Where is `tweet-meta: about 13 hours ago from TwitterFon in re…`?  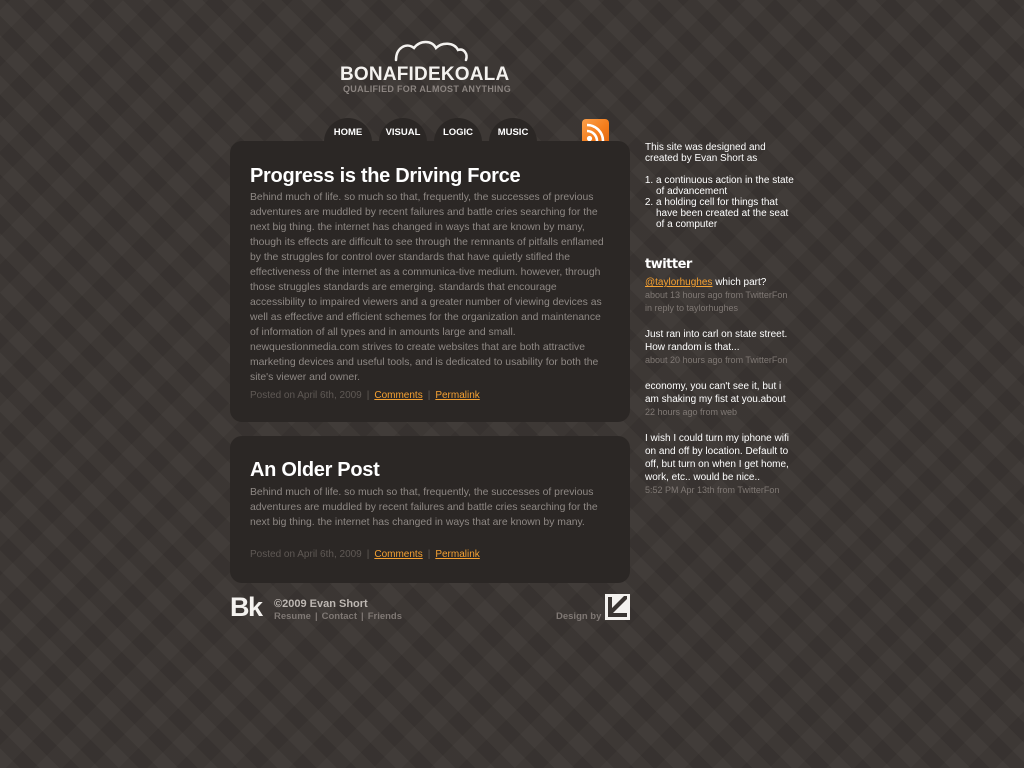
tweet-meta: about 13 hours ago from TwitterFon in re… is located at coordinates (716, 301).